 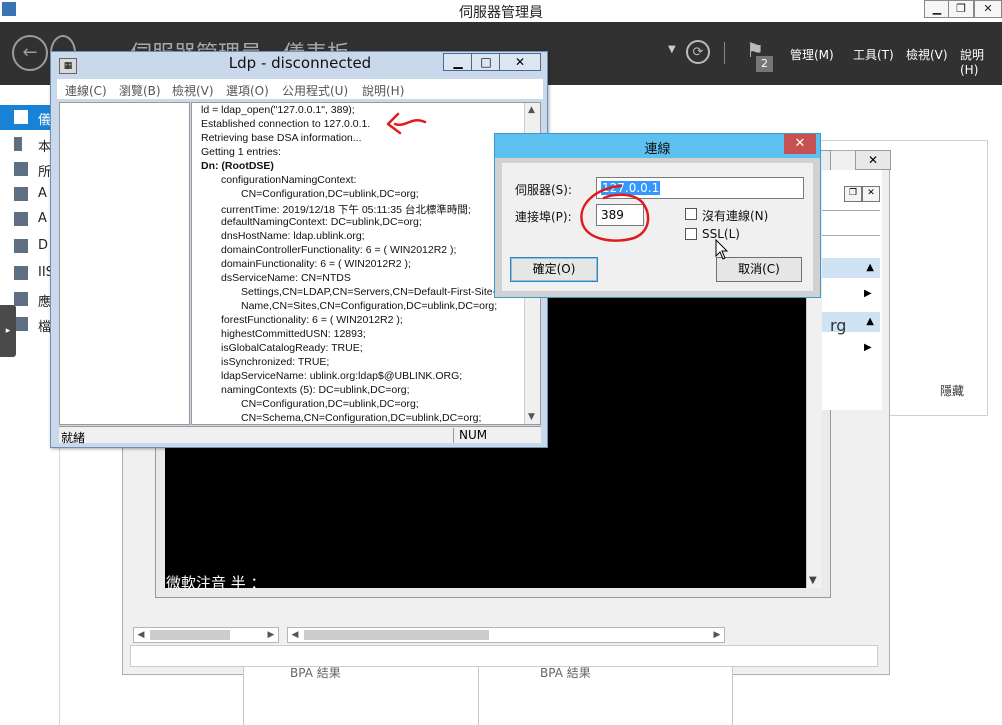 I want to click on menu-tools: 工具(T), so click(x=873, y=54).